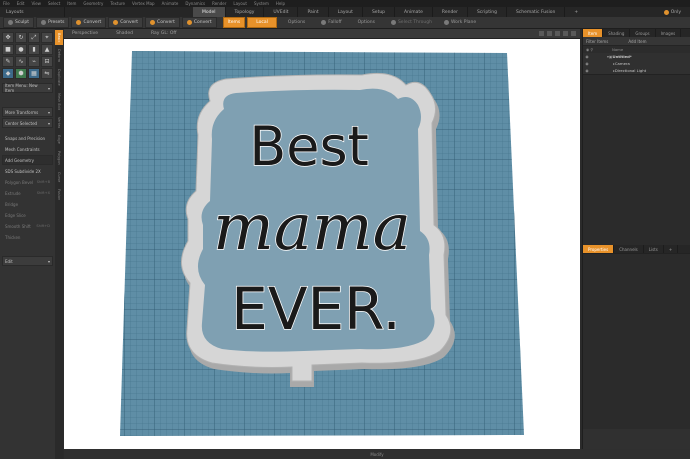  Describe the element at coordinates (636, 70) in the screenshot. I see `item-tree-row: ◉ ▸ Directional Light` at that location.